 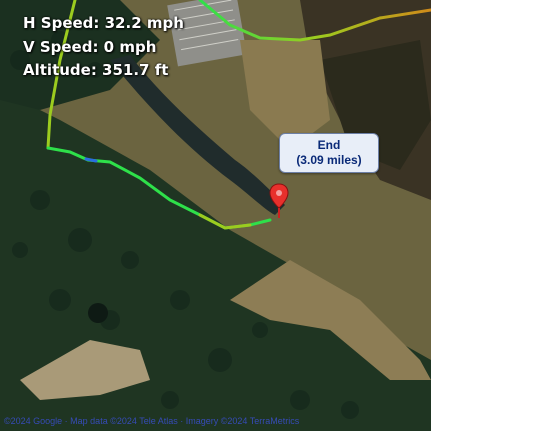 What do you see at coordinates (90, 47) in the screenshot?
I see `v-speed-readout: V Speed: 0 mph` at bounding box center [90, 47].